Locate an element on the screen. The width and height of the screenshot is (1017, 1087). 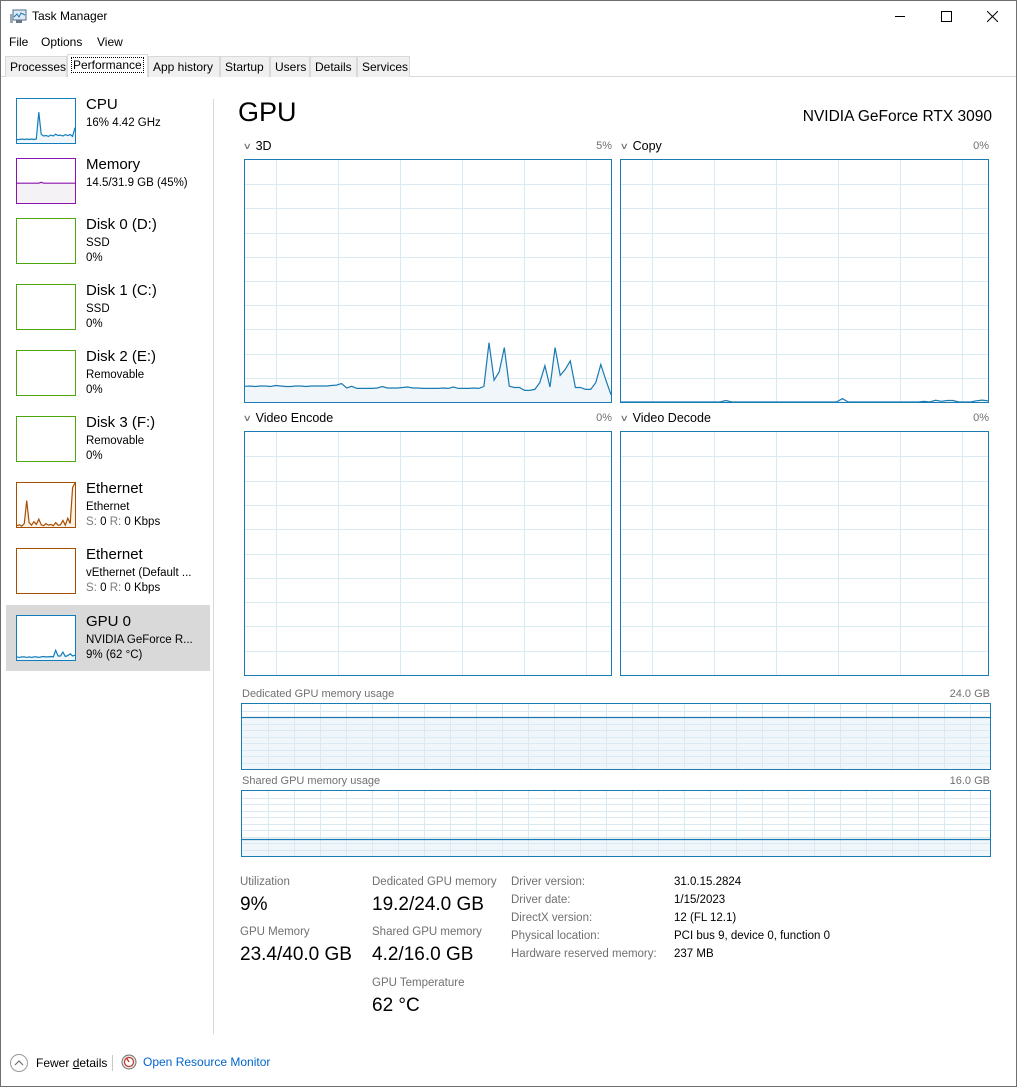
gpu-temperature-label: GPU Temperature is located at coordinates (418, 983).